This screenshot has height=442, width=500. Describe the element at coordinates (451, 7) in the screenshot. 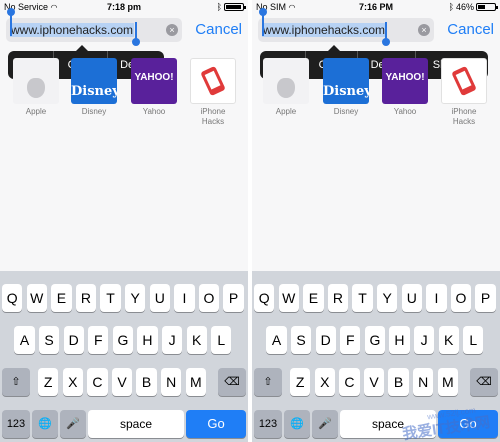

I see `bluetooth-icon: ᛒ` at that location.